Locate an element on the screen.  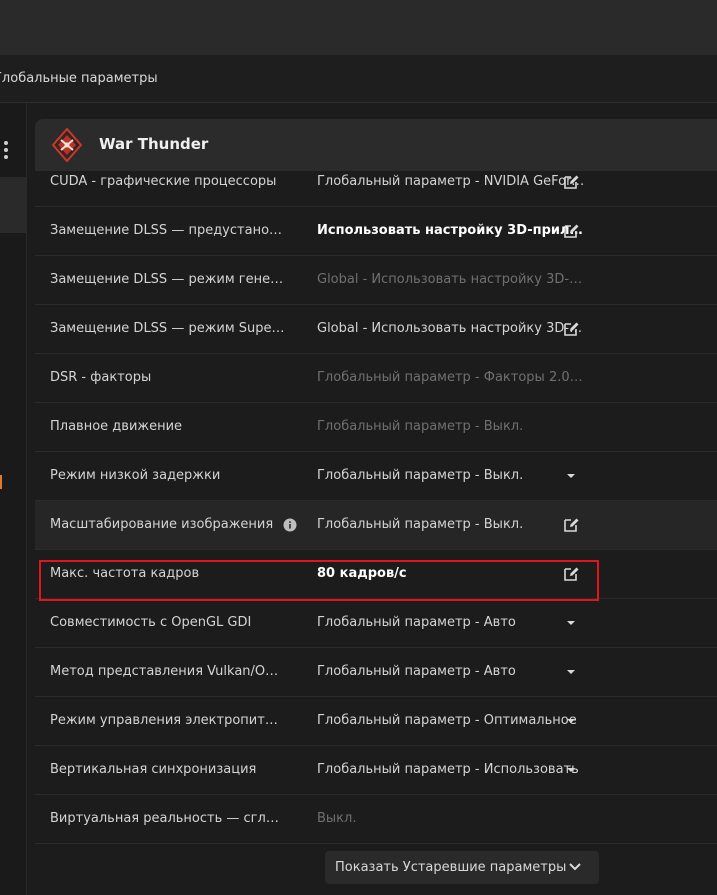
tab-global-settings: Глобальные параметры is located at coordinates (79, 78).